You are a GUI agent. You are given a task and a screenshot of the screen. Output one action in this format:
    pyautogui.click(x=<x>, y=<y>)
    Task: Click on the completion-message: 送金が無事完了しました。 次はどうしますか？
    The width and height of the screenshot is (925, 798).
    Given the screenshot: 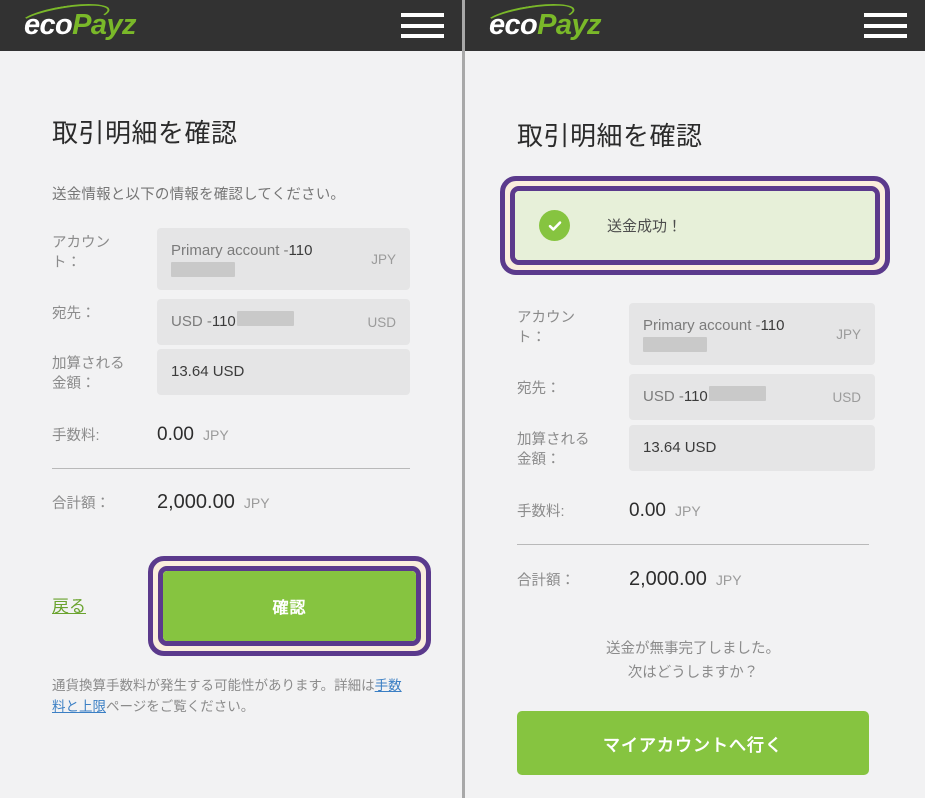 What is the action you would take?
    pyautogui.click(x=693, y=662)
    